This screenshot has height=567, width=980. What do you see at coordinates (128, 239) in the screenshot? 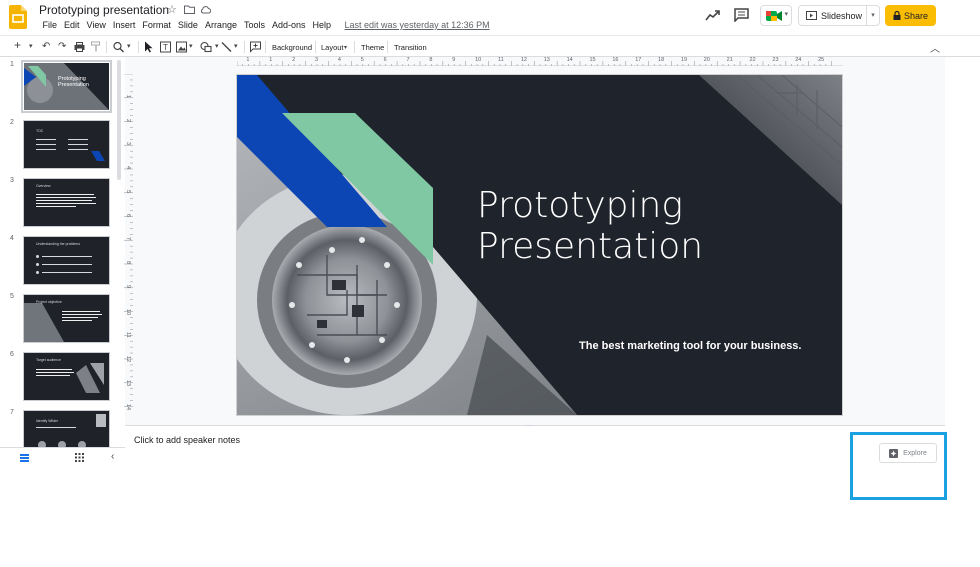
I see `ruler-label: 7` at bounding box center [128, 239].